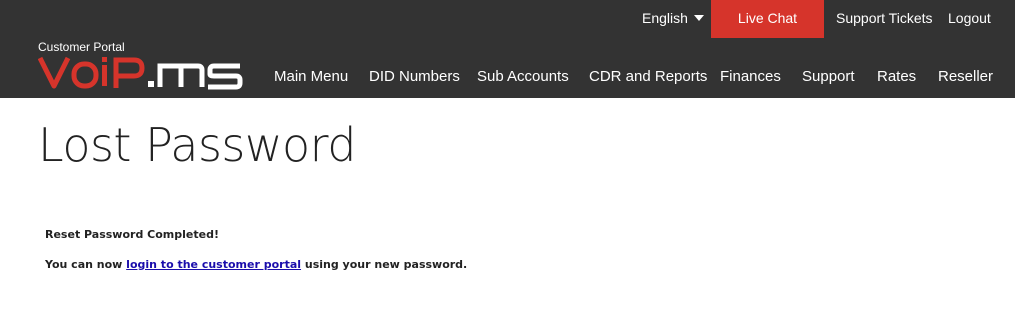 The image size is (1015, 309). Describe the element at coordinates (86, 264) in the screenshot. I see `instruction-prefix: You can now` at that location.